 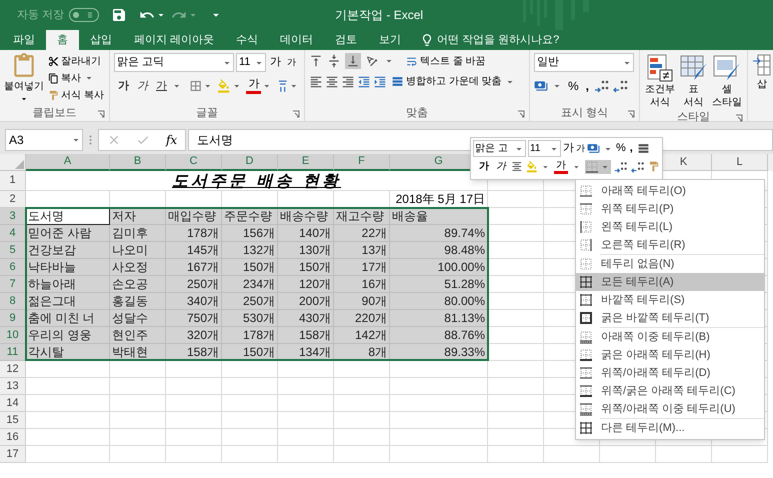 I want to click on group-label: 글꼴, so click(x=207, y=113).